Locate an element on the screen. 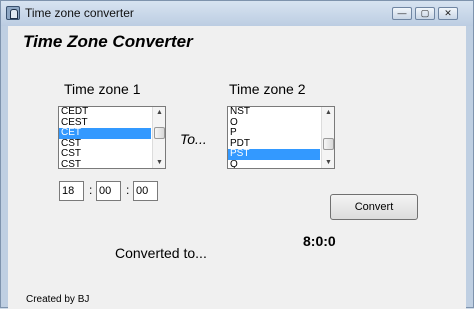 This screenshot has width=474, height=309. close-button: ✕ is located at coordinates (448, 13).